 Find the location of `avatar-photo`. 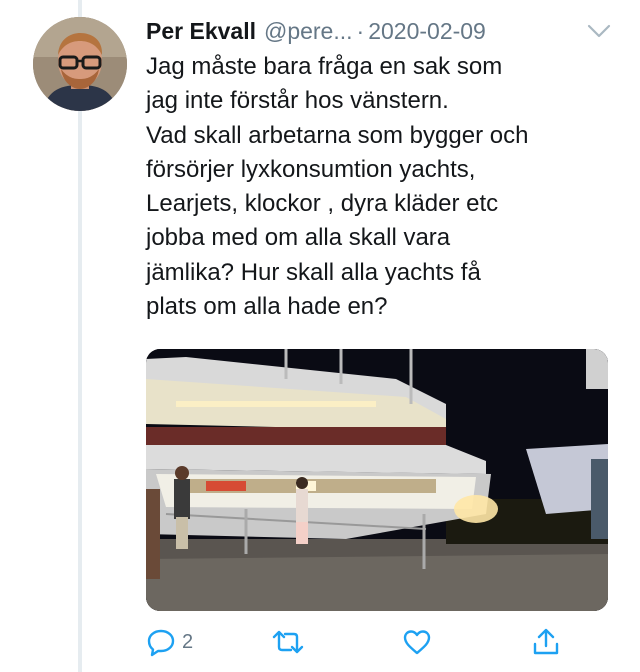

avatar-photo is located at coordinates (80, 64).